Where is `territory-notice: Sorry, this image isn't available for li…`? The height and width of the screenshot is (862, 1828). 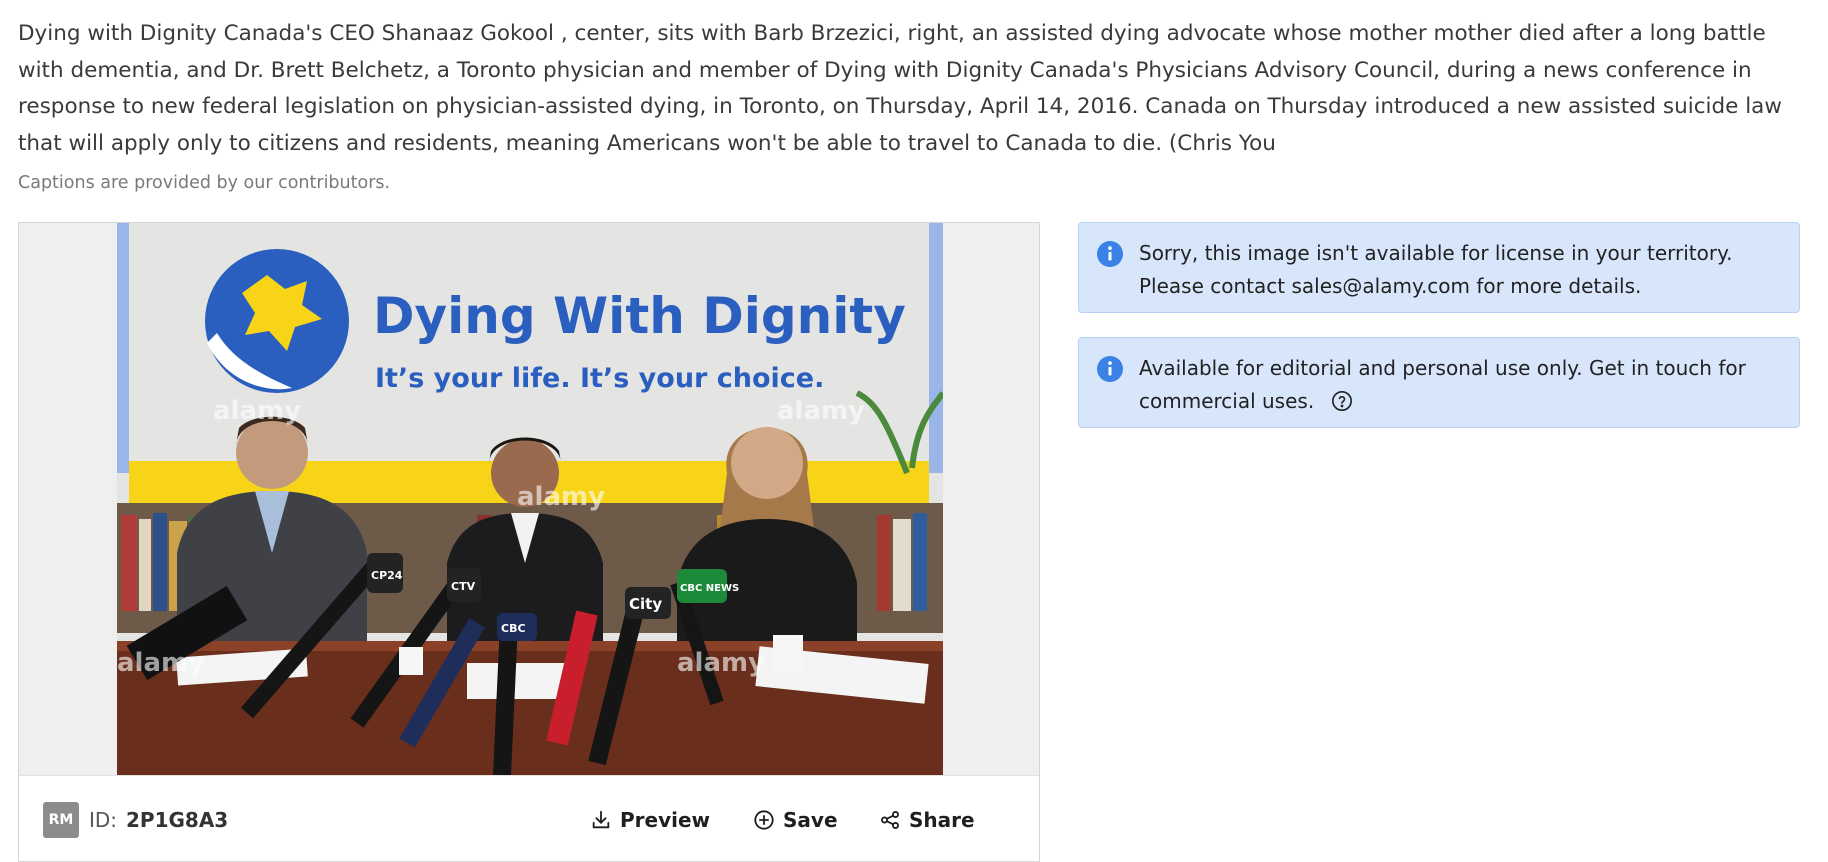
territory-notice: Sorry, this image isn't available for li… is located at coordinates (1439, 267).